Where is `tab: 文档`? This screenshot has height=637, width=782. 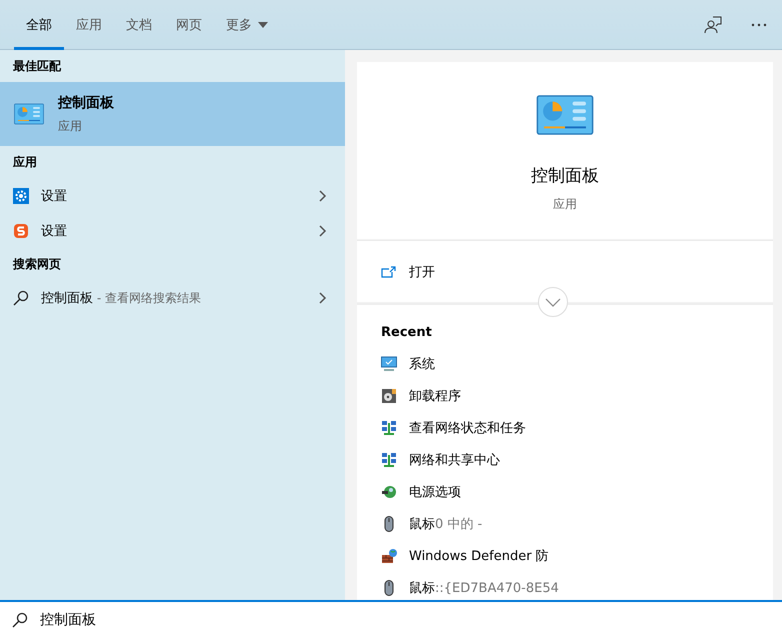 tab: 文档 is located at coordinates (139, 25).